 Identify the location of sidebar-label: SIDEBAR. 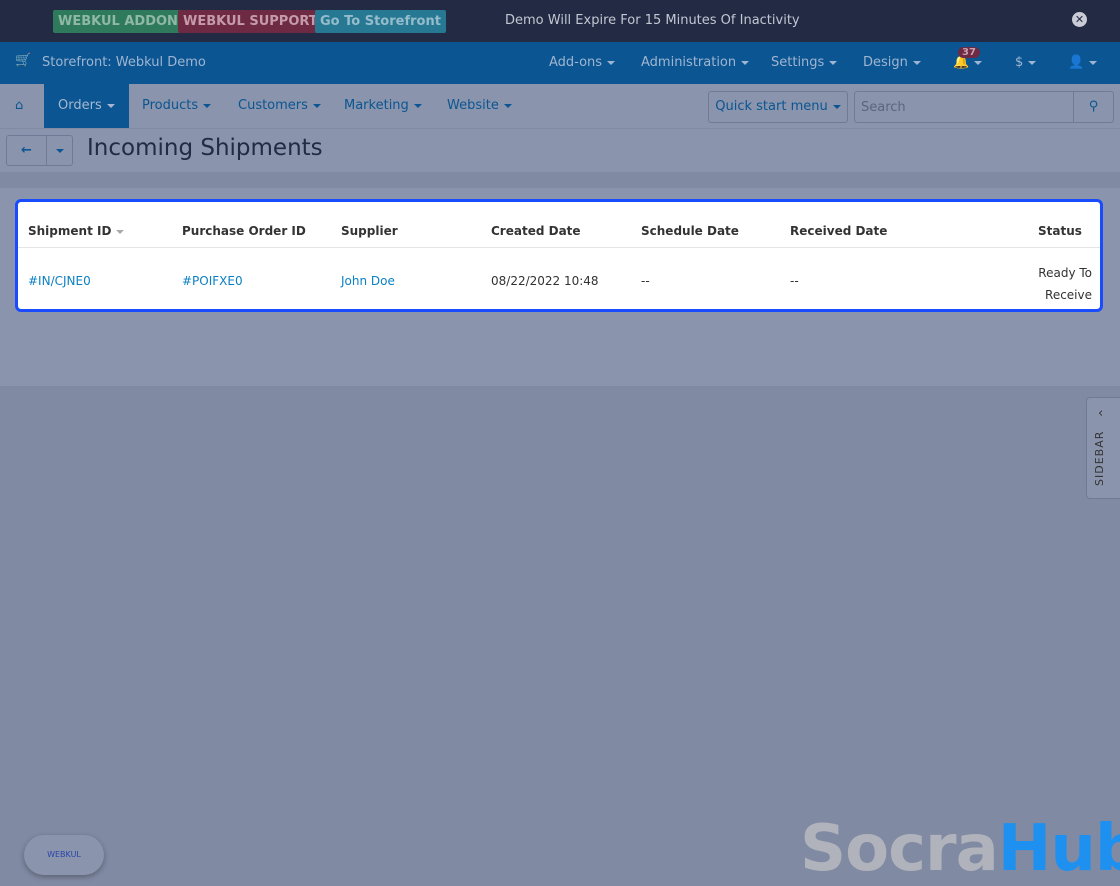
(1099, 458).